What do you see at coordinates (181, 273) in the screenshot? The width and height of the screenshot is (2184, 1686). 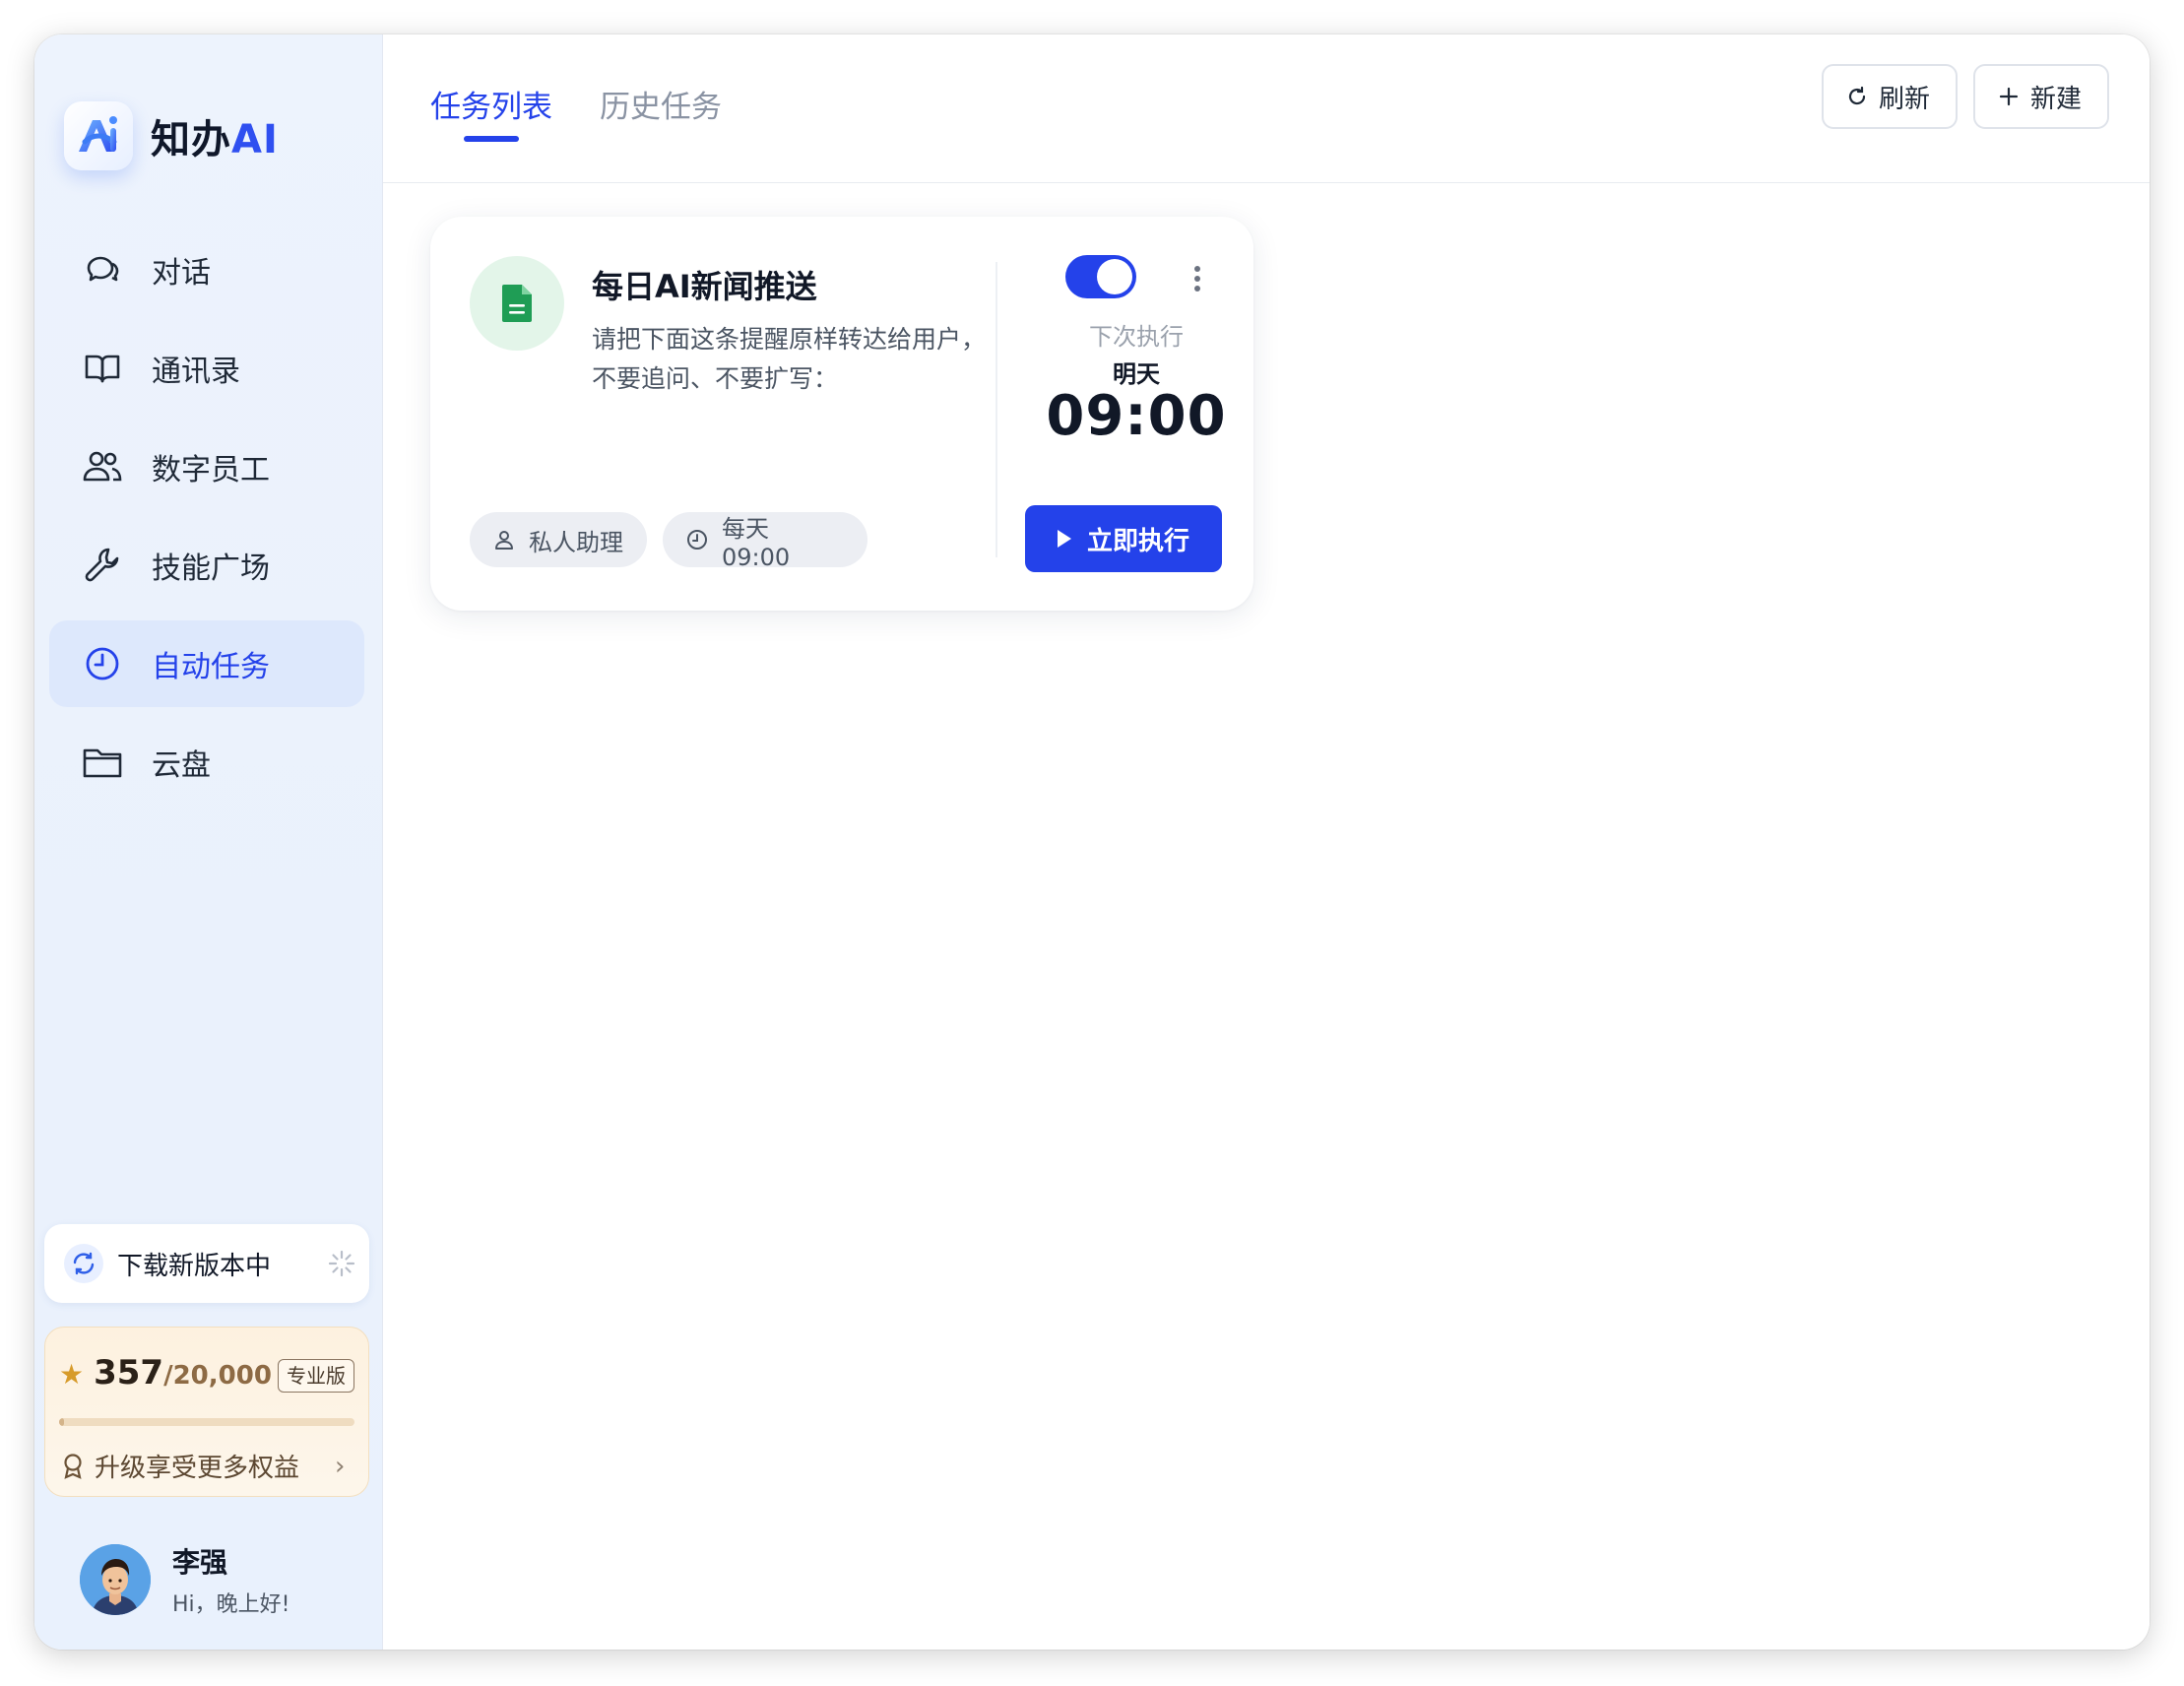 I see `sidebar-item-label: 对话` at bounding box center [181, 273].